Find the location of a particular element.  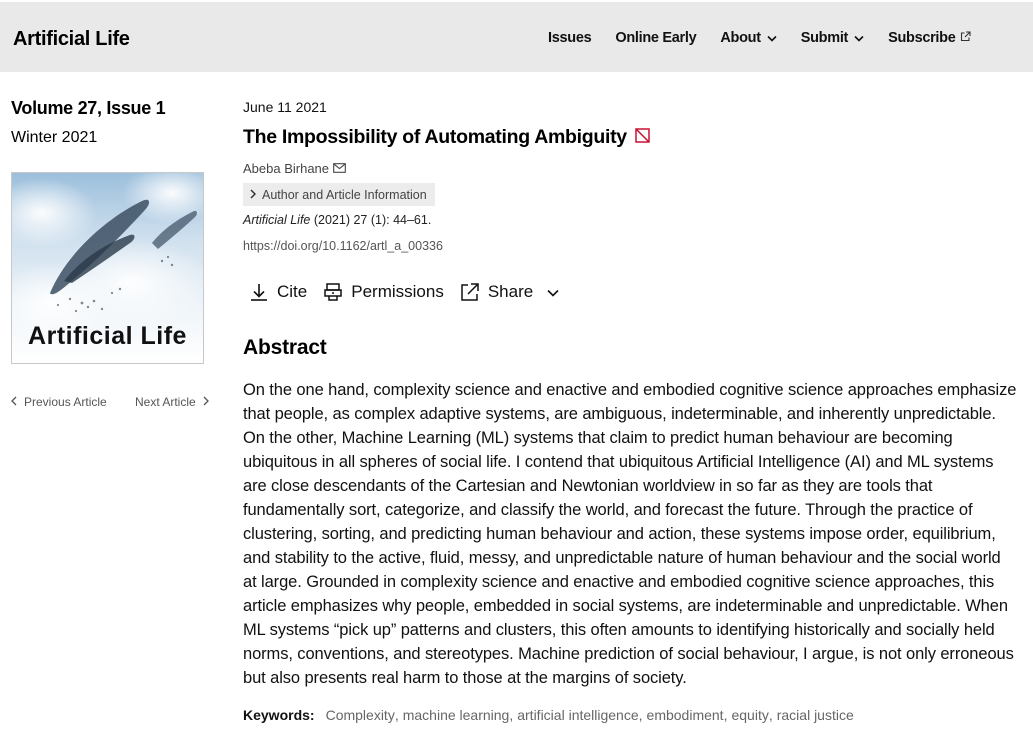

share-icon is located at coordinates (470, 292).